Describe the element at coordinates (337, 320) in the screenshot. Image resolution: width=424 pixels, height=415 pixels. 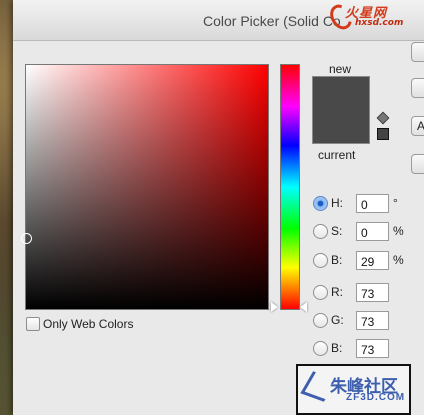
I see `field-label-g: G:` at that location.